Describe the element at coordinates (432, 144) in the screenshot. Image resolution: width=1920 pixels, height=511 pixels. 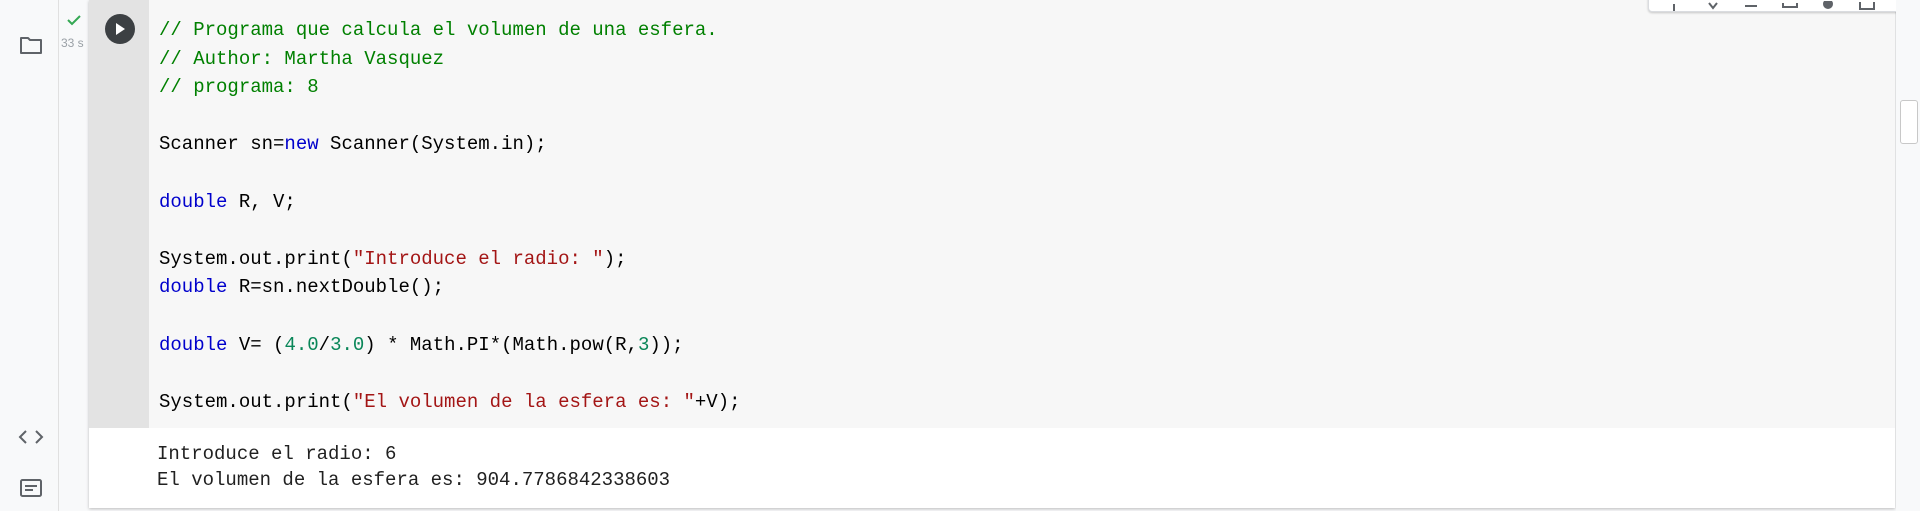
I see `code-token: Scanner(System.in);` at that location.